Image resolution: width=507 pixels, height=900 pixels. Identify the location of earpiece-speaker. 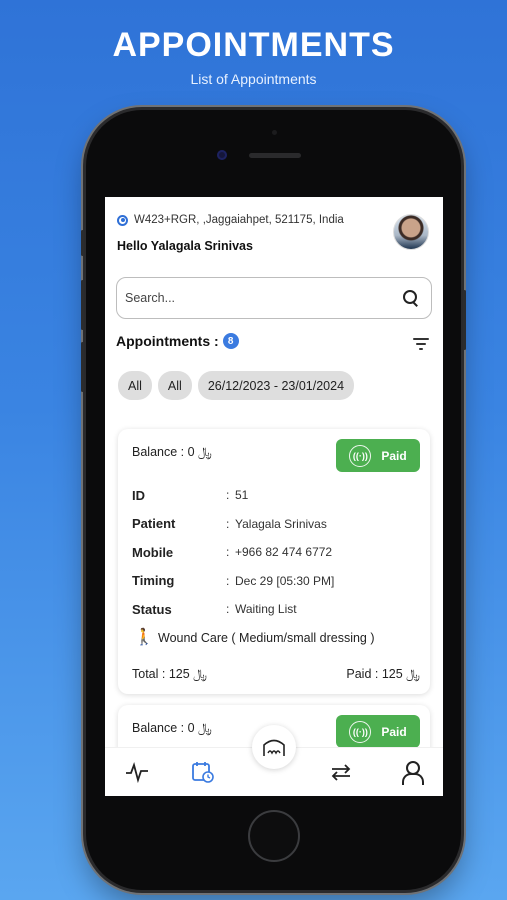
(275, 155).